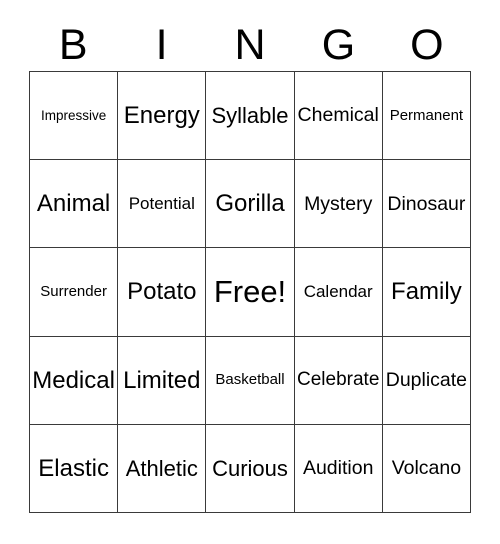 Image resolution: width=500 pixels, height=544 pixels. I want to click on bingo-cell-label: Limited, so click(162, 380).